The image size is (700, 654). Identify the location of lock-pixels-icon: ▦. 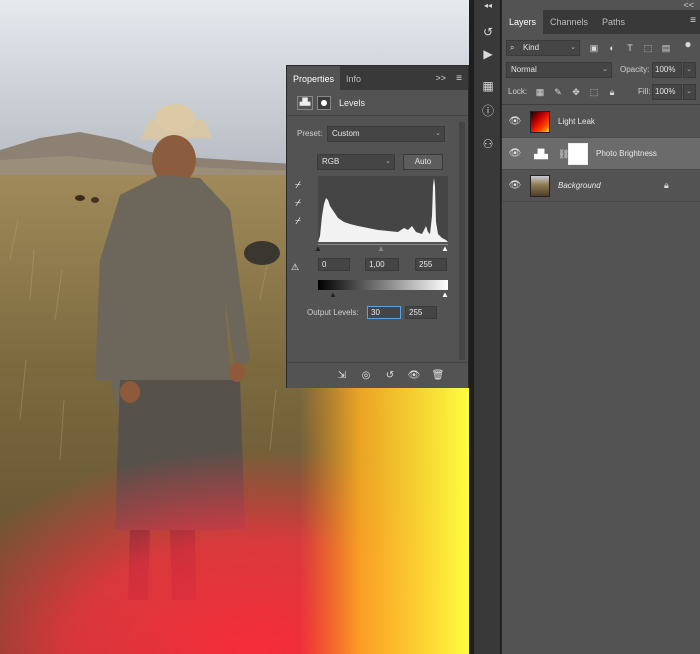
(540, 92).